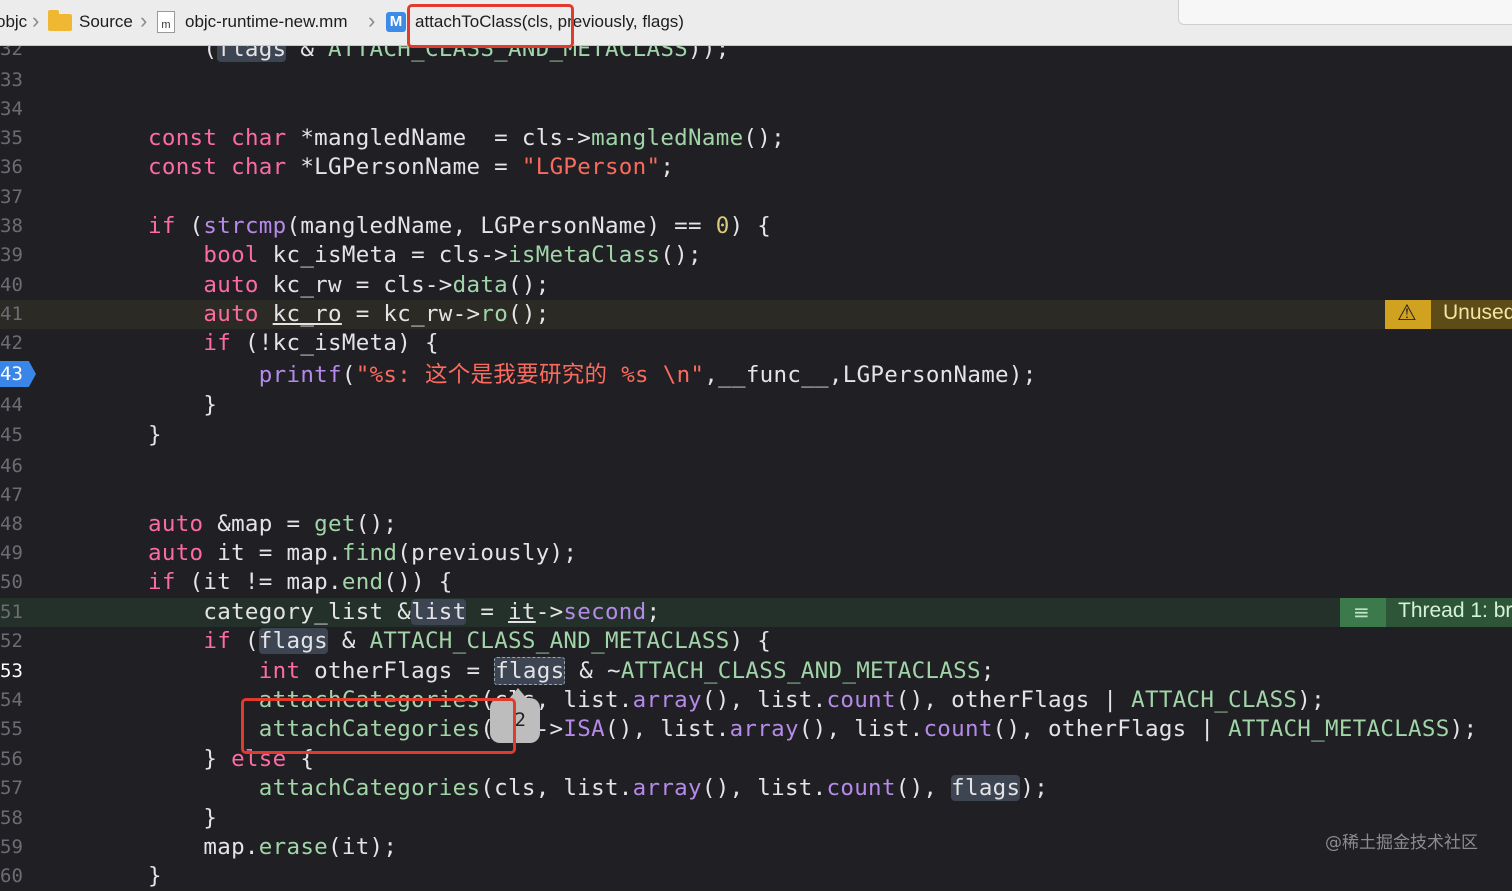  What do you see at coordinates (11, 255) in the screenshot?
I see `line-number: 39` at bounding box center [11, 255].